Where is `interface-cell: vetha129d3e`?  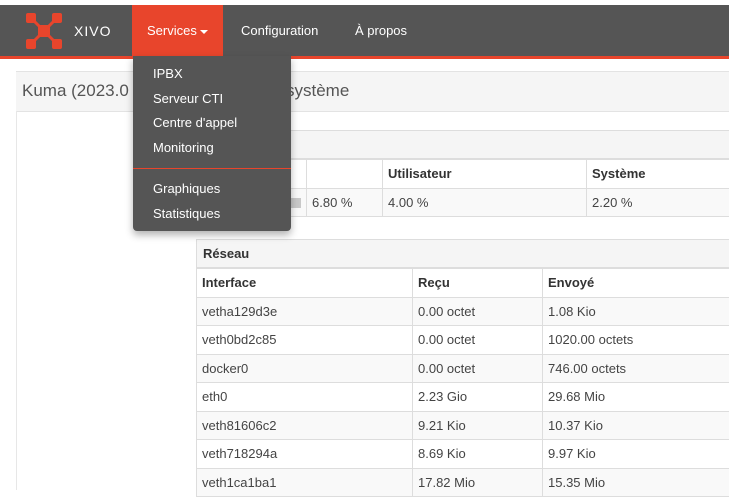
interface-cell: vetha129d3e is located at coordinates (305, 311).